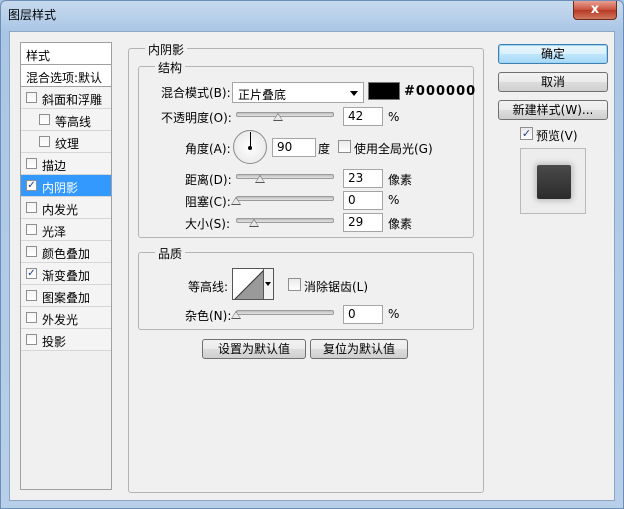  Describe the element at coordinates (298, 92) in the screenshot. I see `blend-mode-select: 正片叠底` at that location.